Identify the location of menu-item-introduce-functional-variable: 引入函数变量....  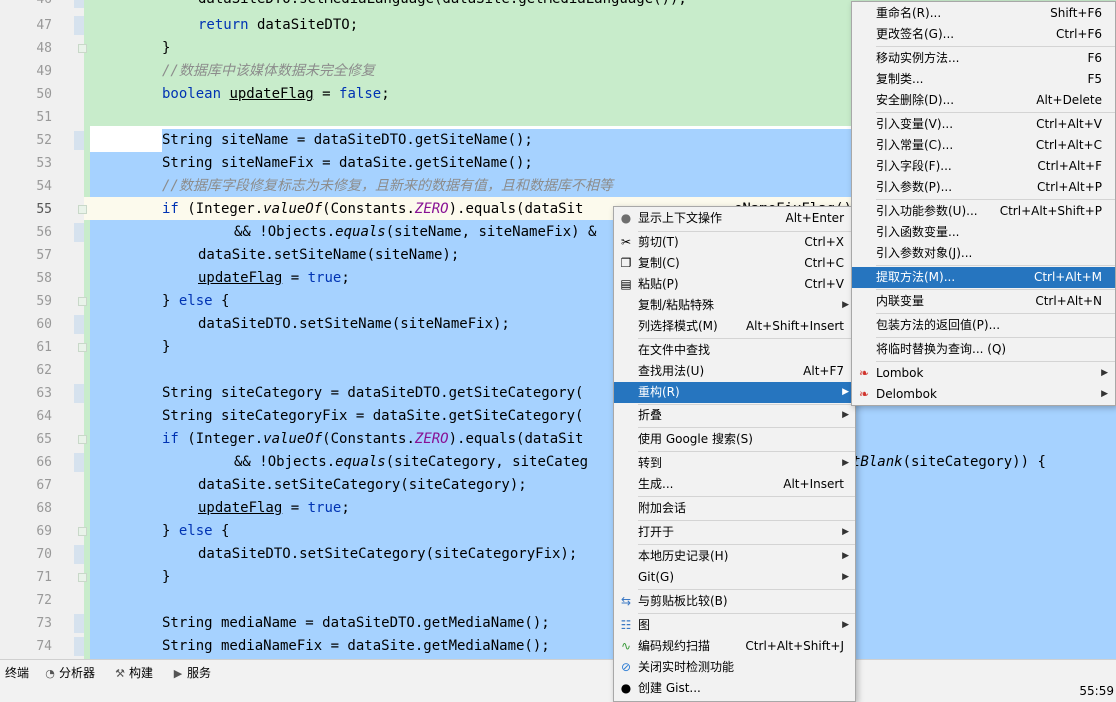
(983, 232).